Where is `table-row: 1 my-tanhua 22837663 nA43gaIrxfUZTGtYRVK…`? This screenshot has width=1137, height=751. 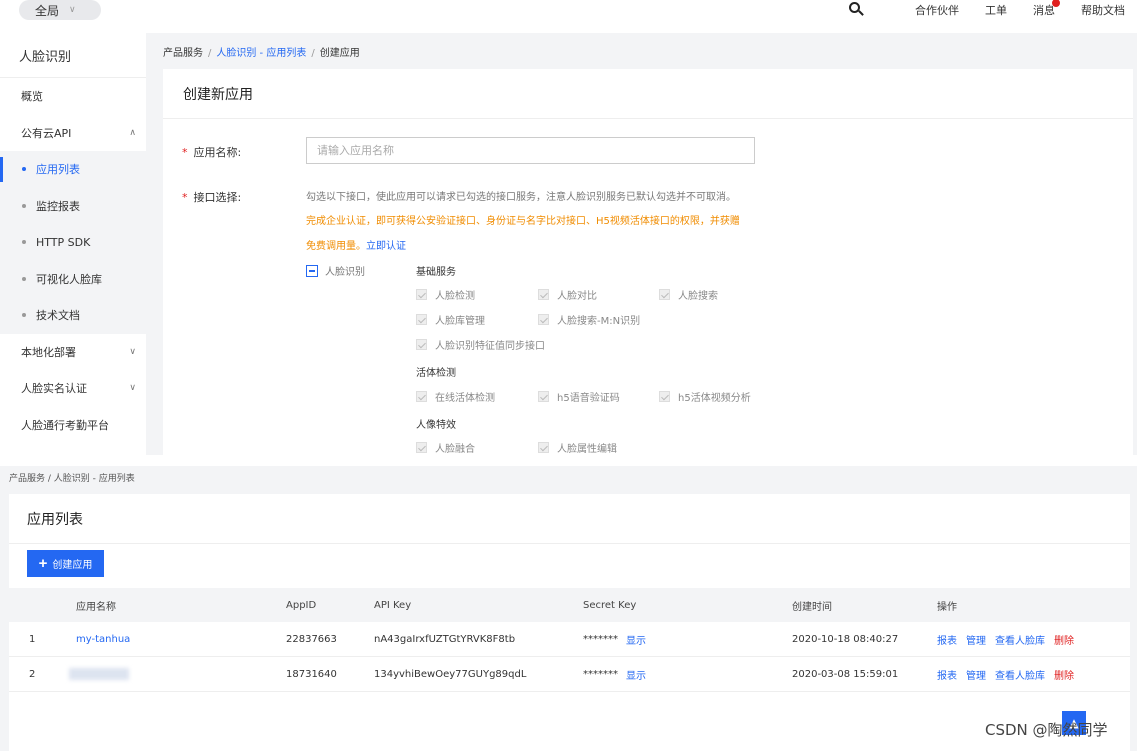
table-row: 1 my-tanhua 22837663 nA43gaIrxfUZTGtYRVK… is located at coordinates (569, 639).